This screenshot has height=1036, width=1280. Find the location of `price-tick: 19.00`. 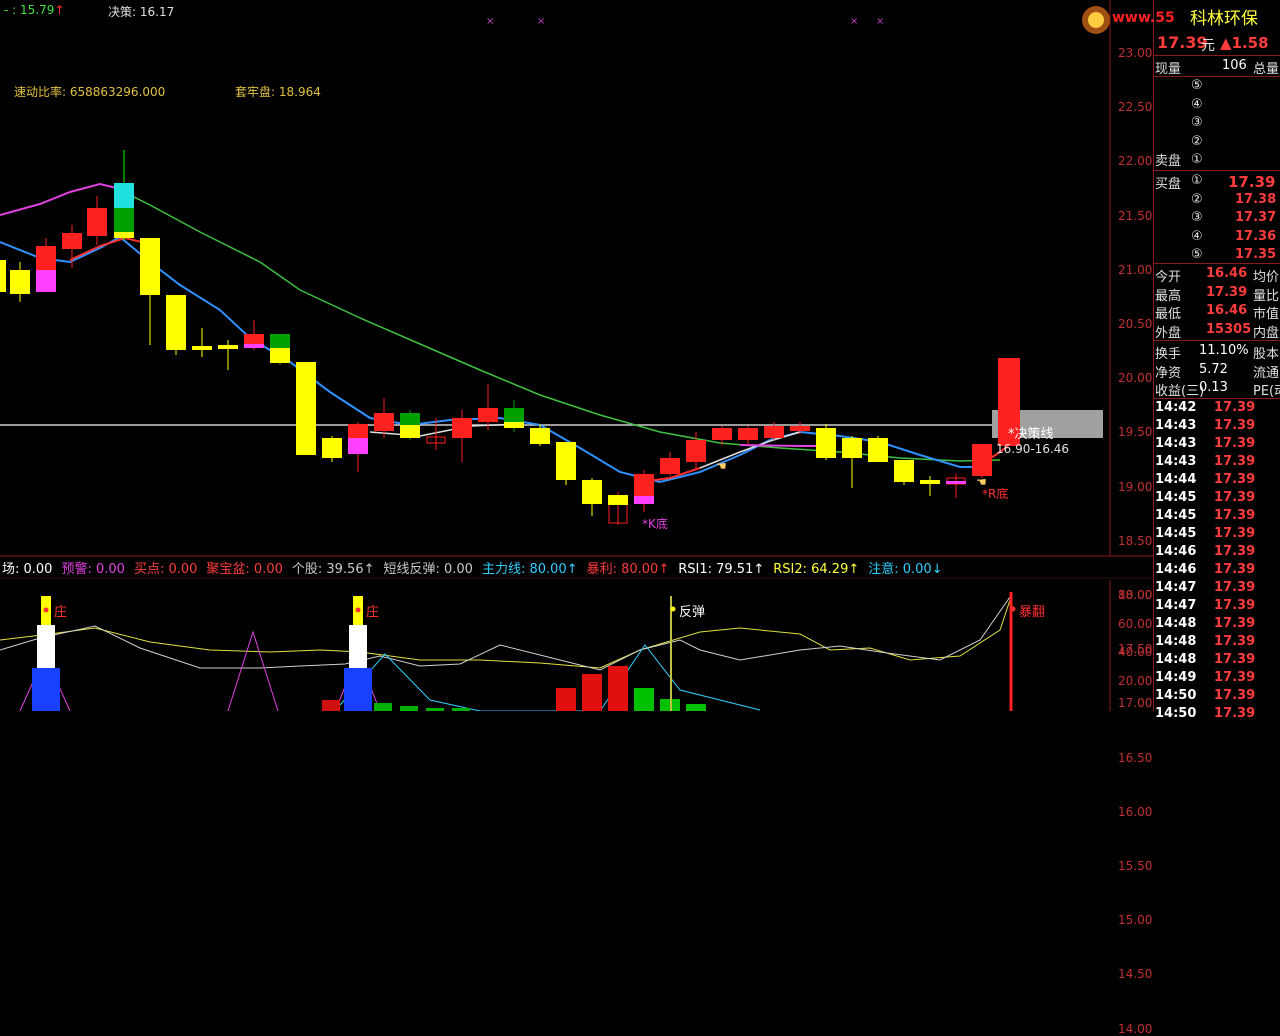

price-tick: 19.00 is located at coordinates (1135, 486).